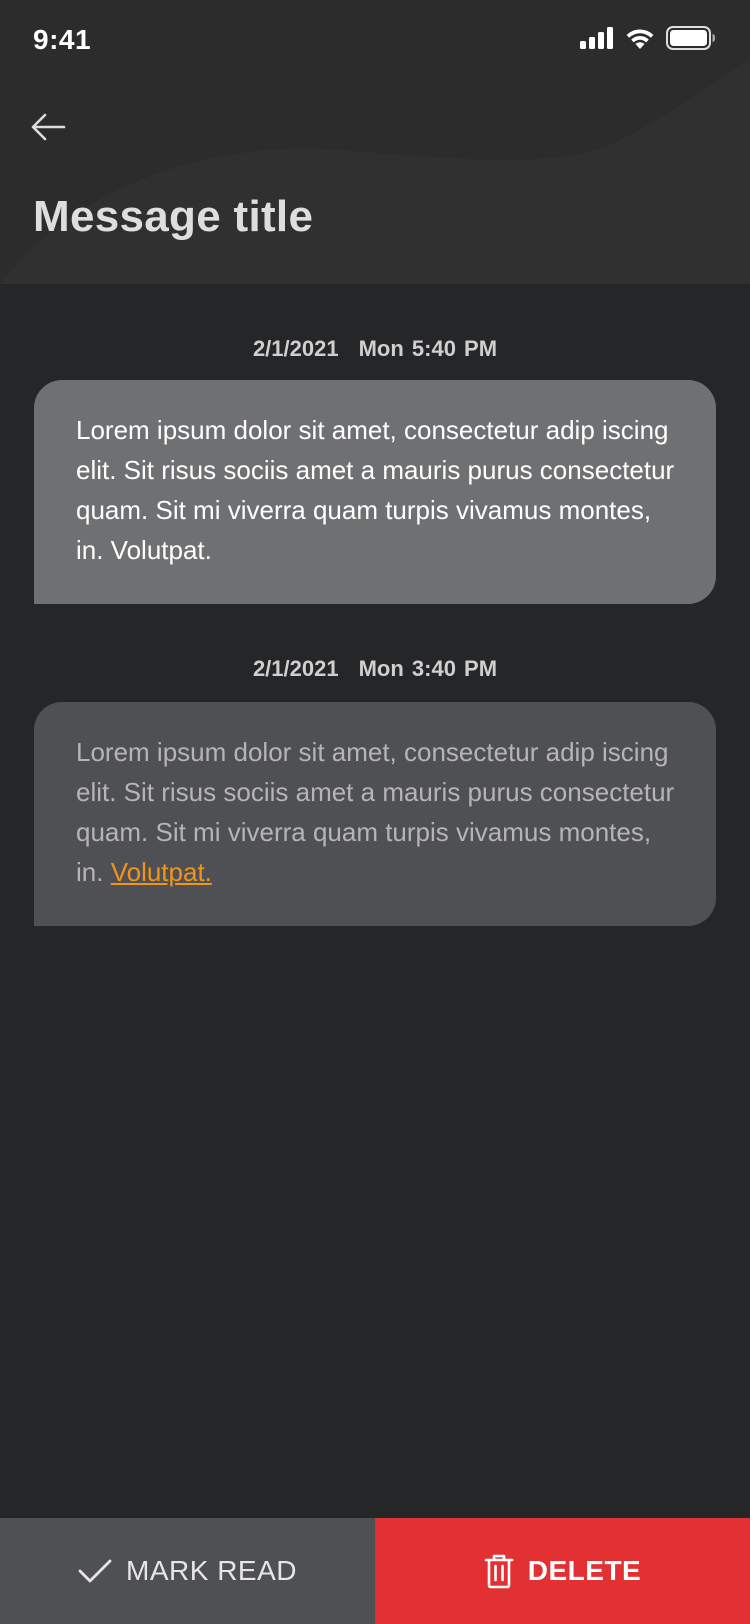 This screenshot has width=750, height=1624. I want to click on mark-read-button: MARK READ, so click(187, 1571).